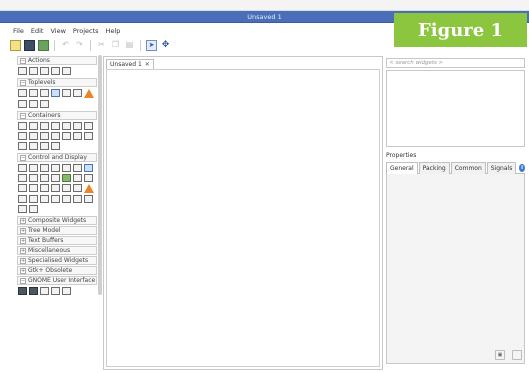  What do you see at coordinates (66, 126) in the screenshot?
I see `frame-icon` at bounding box center [66, 126].